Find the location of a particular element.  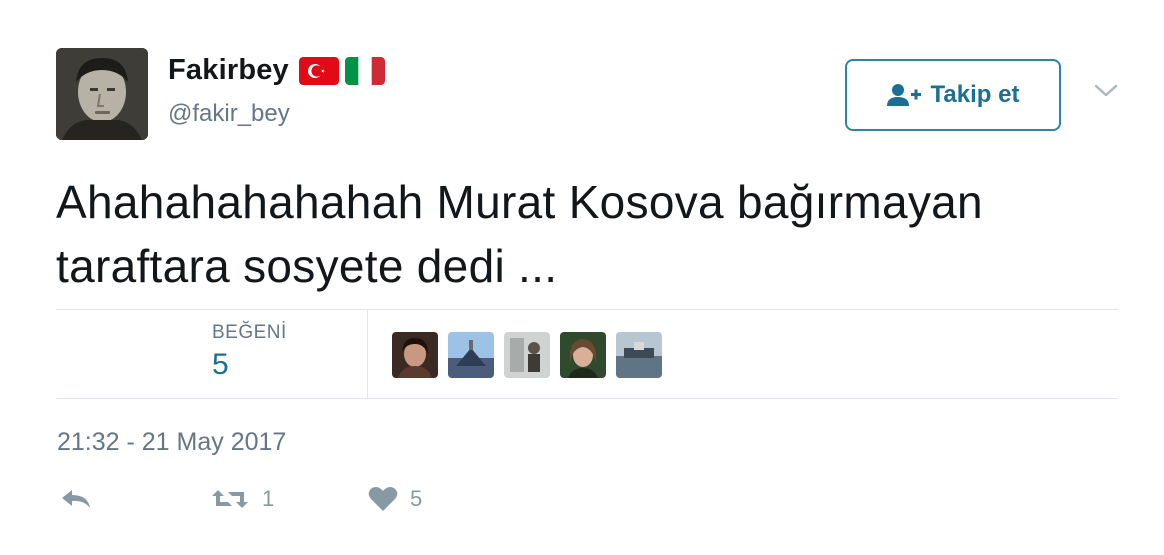

turkey-flag-icon is located at coordinates (318, 70).